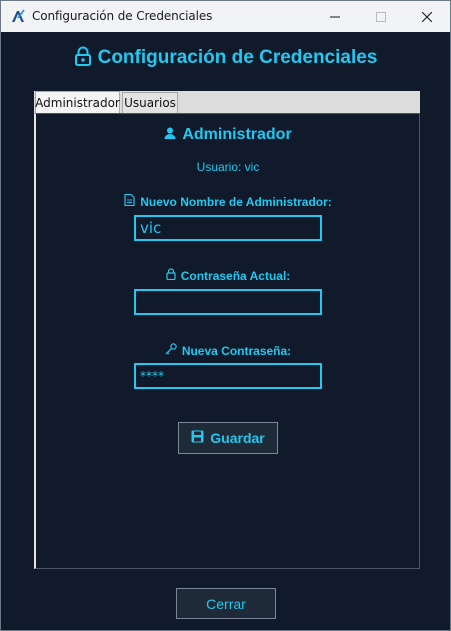 Image resolution: width=451 pixels, height=631 pixels. I want to click on new-password-label-text: Nueva Contraseña:, so click(236, 350).